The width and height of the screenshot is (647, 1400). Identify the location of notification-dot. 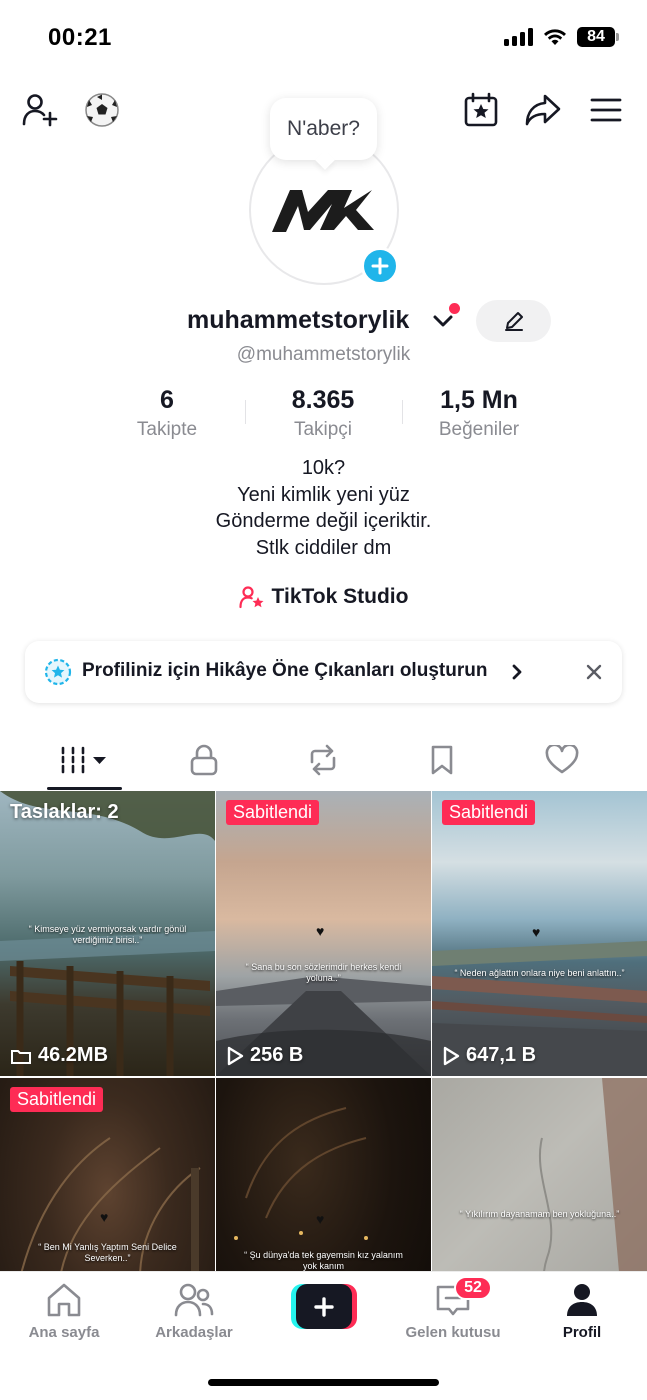
(454, 308).